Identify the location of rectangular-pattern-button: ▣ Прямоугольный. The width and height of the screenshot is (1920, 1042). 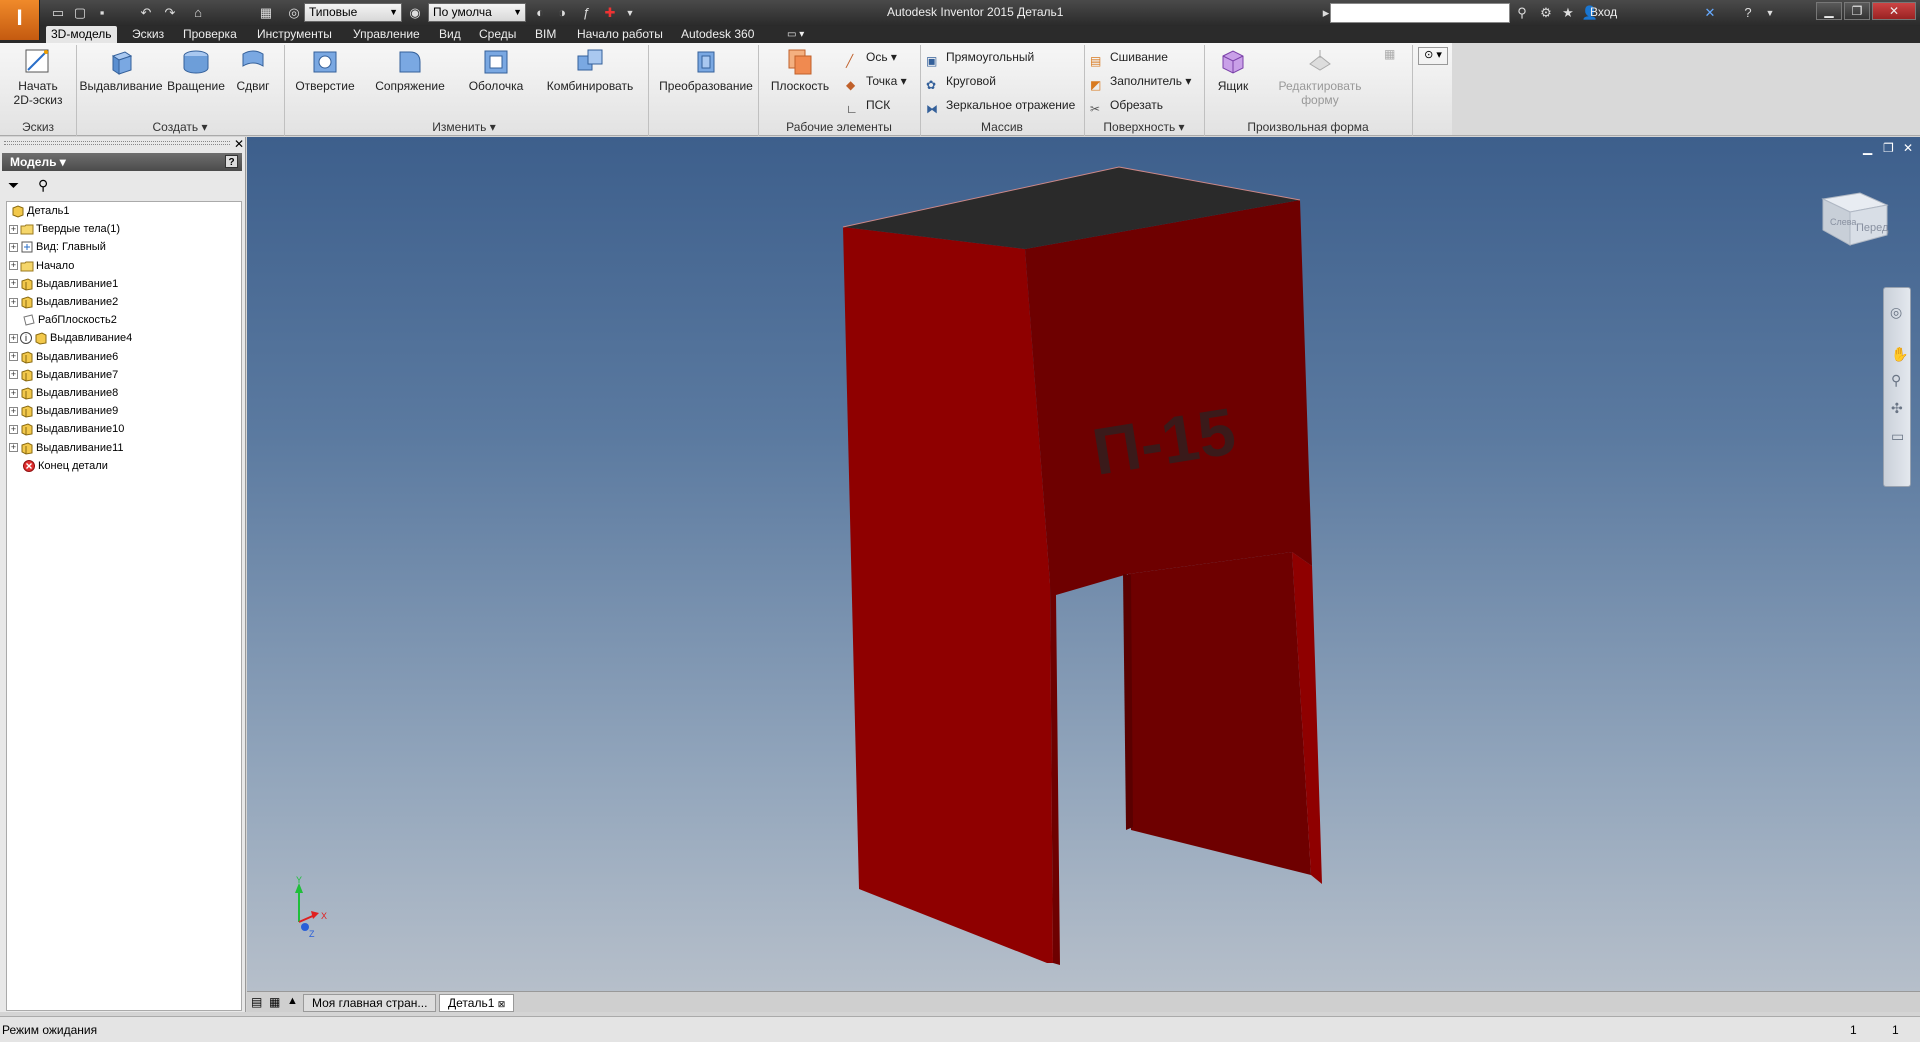
(980, 57).